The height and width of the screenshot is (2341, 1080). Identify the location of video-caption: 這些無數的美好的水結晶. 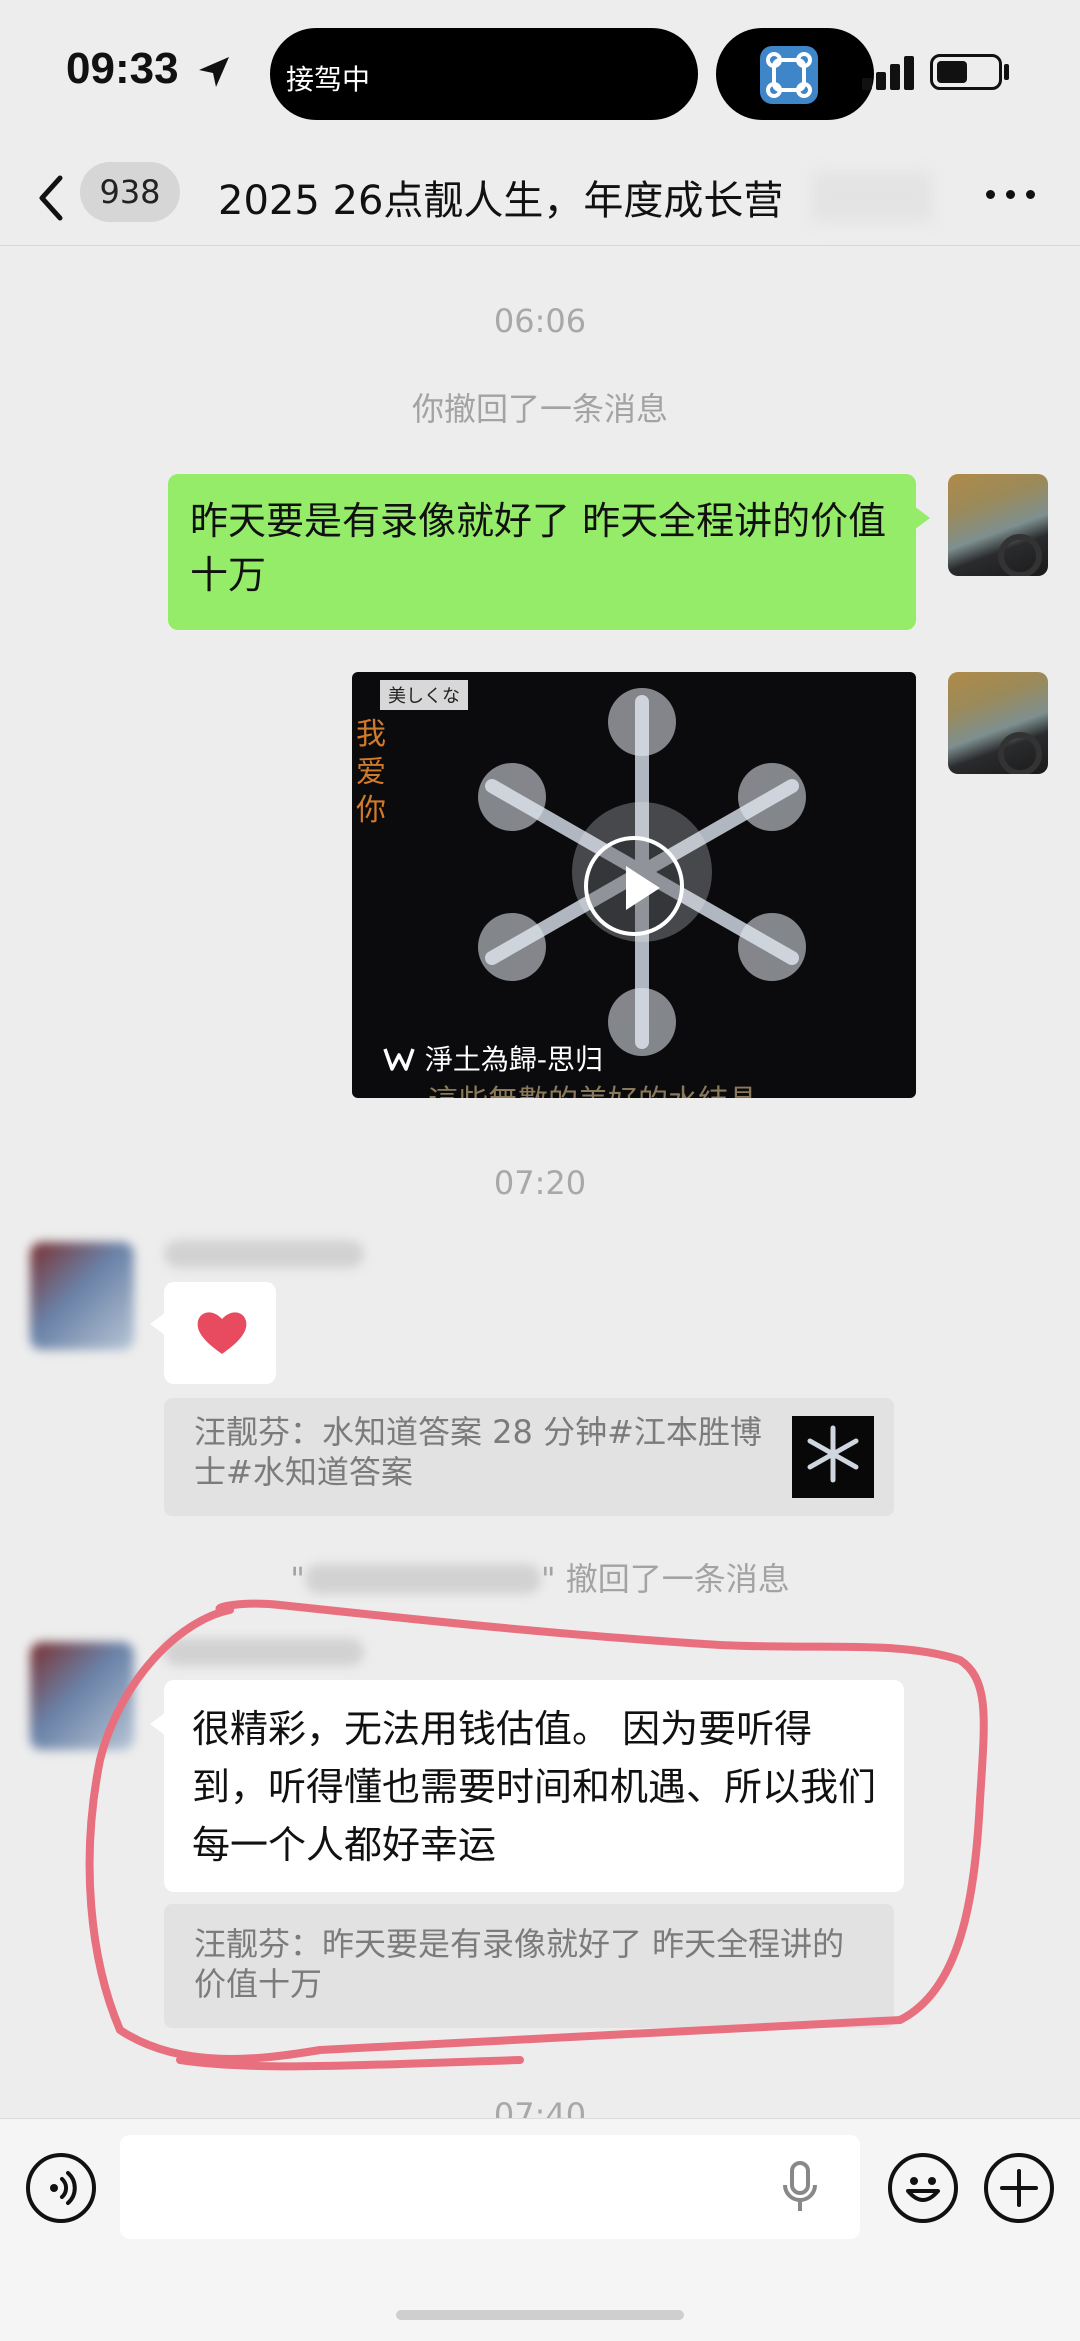
(593, 1087).